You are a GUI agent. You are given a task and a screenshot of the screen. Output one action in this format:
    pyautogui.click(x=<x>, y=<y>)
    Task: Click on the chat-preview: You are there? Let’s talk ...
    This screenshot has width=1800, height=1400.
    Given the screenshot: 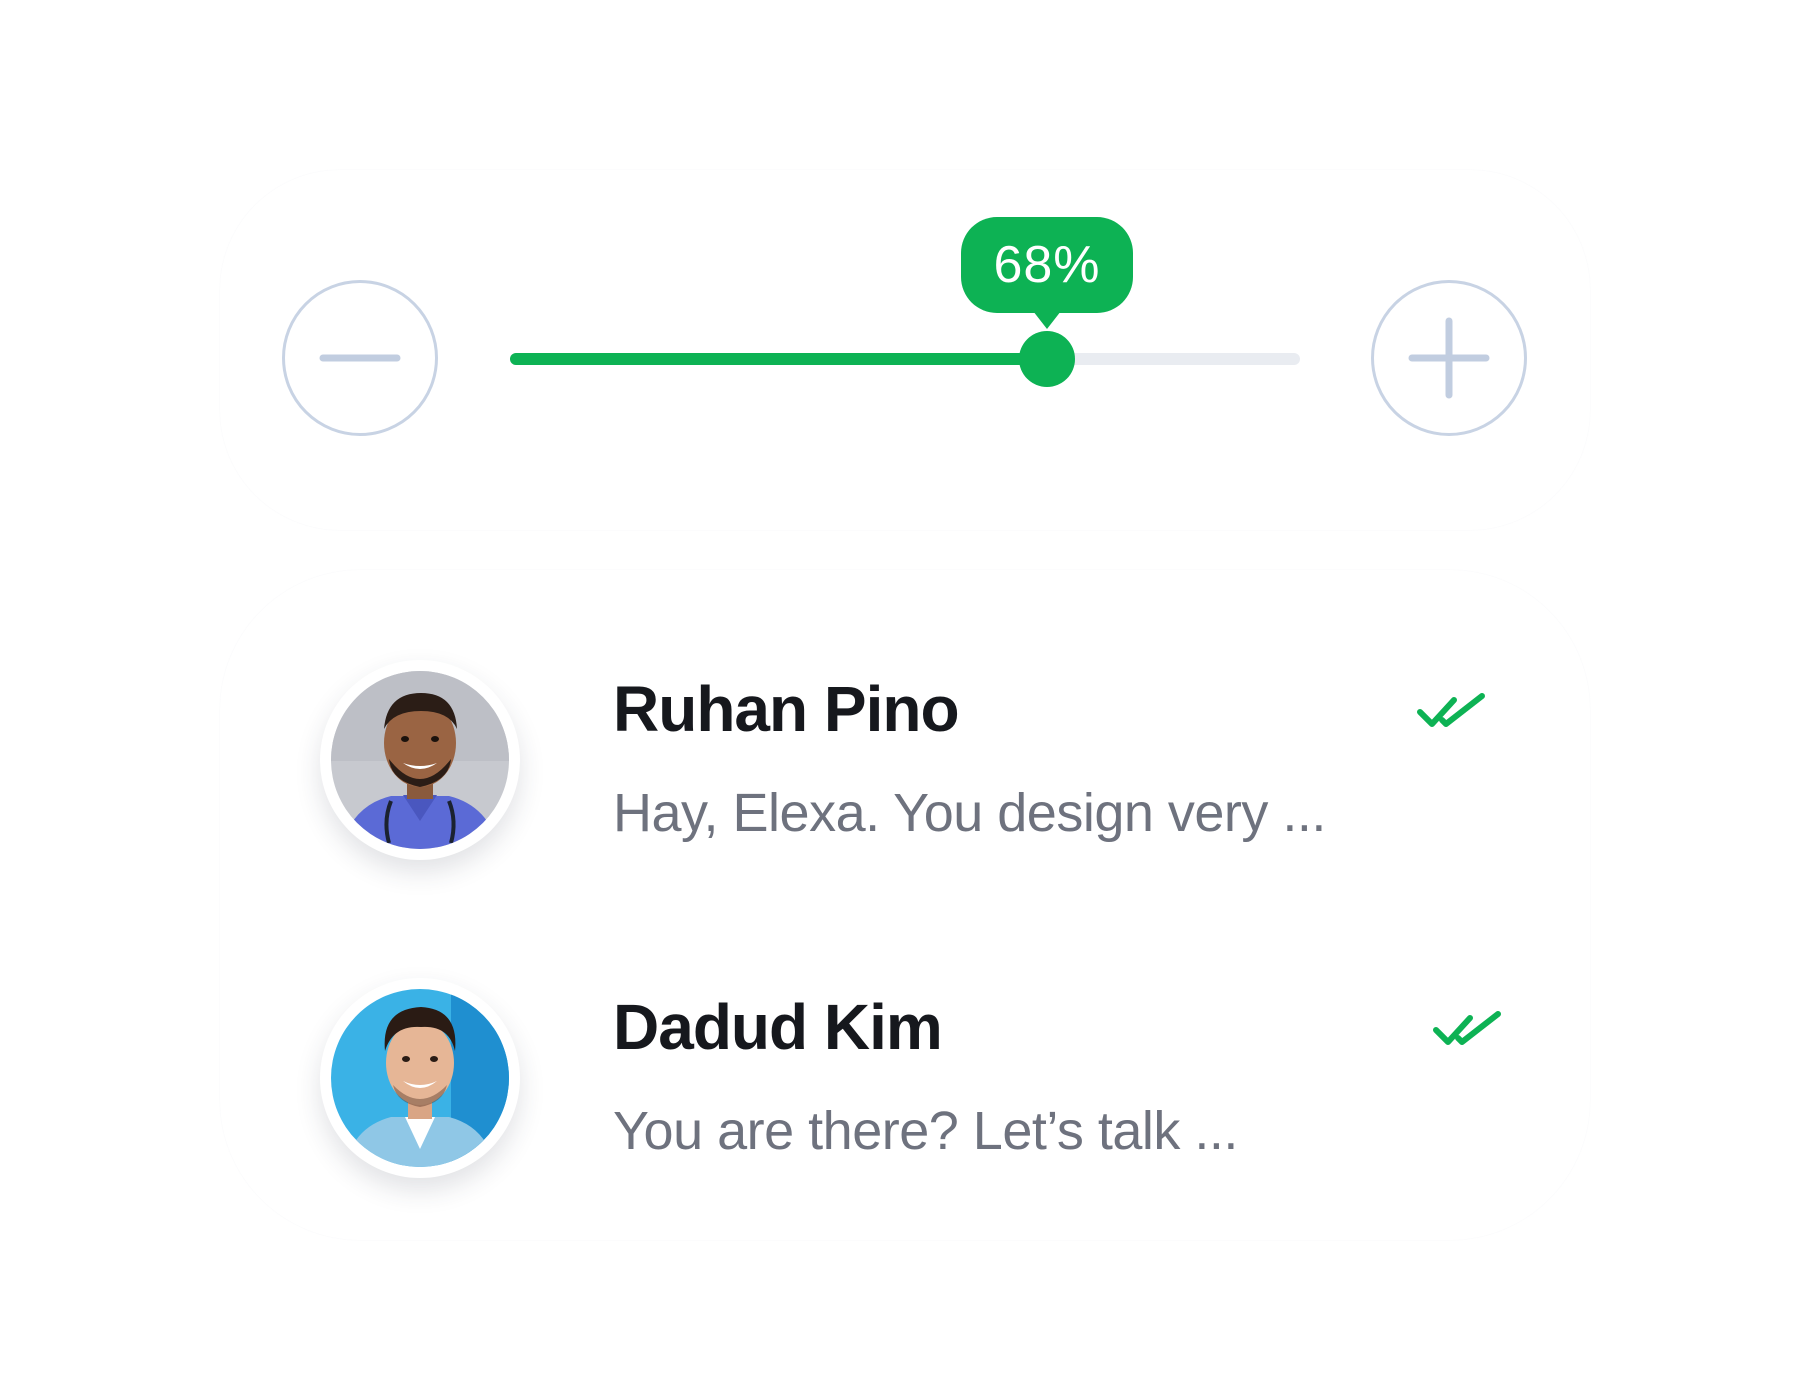 What is the action you would take?
    pyautogui.click(x=925, y=1131)
    